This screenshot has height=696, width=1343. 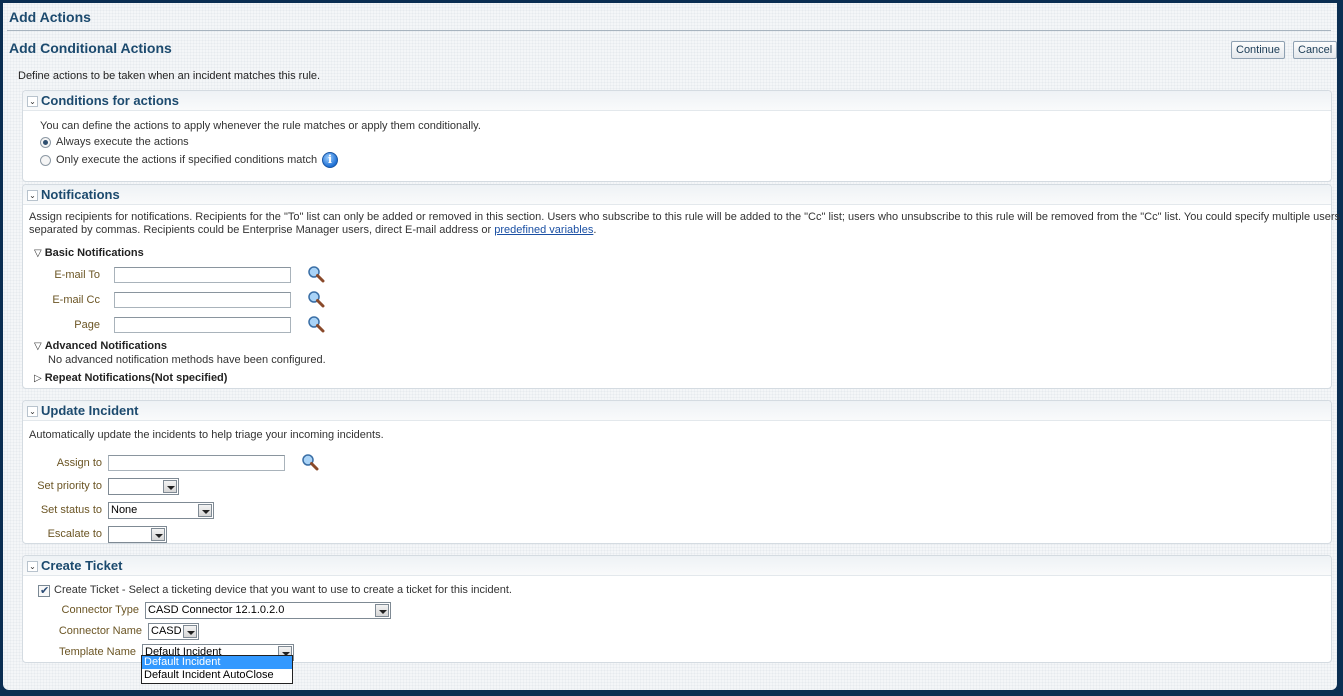 I want to click on basic-notifications-header: ▽ Basic Notifications, so click(x=89, y=253).